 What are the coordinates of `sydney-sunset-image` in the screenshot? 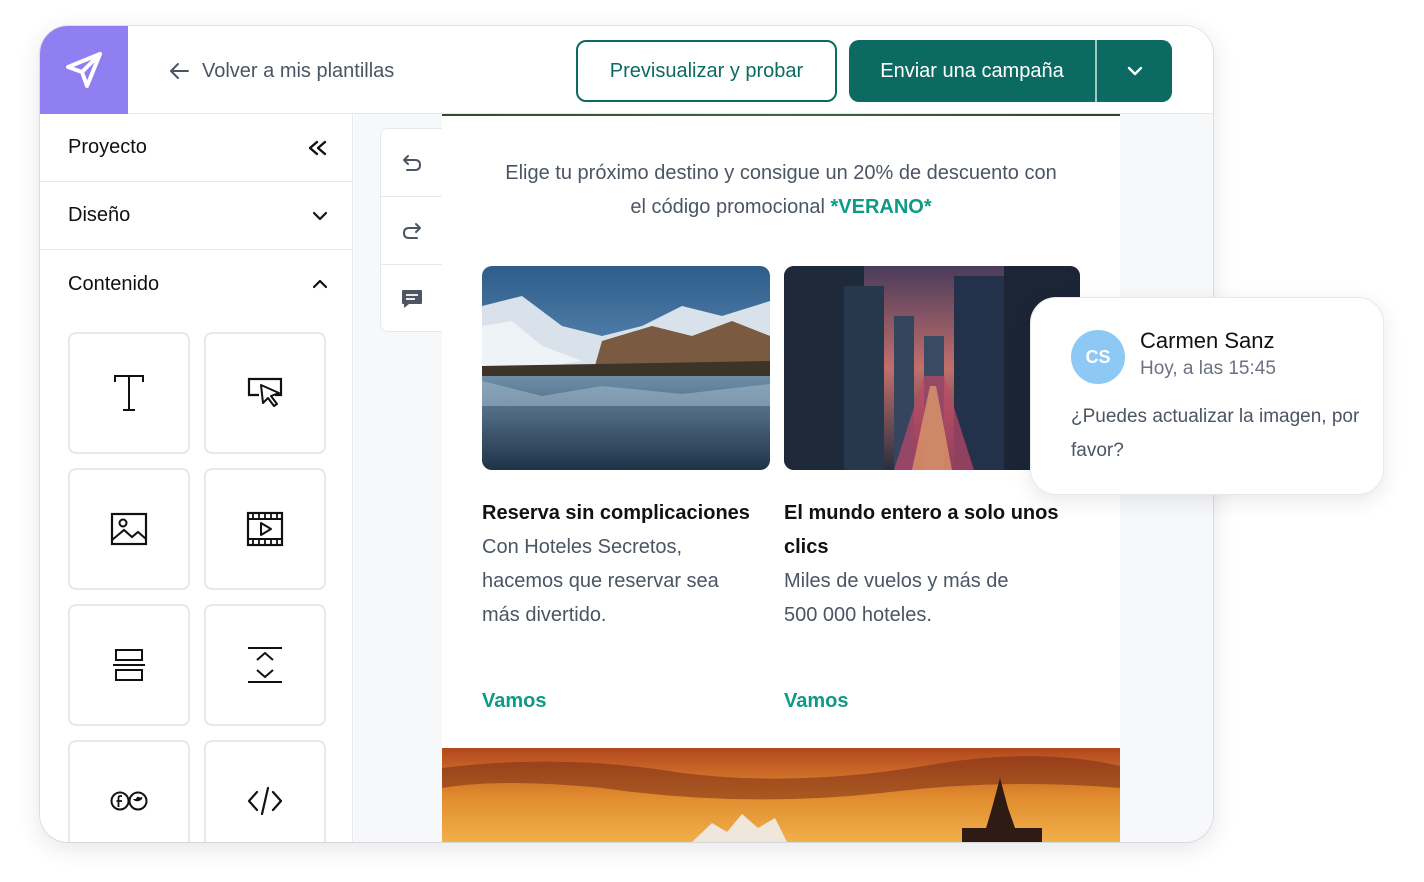 It's located at (781, 795).